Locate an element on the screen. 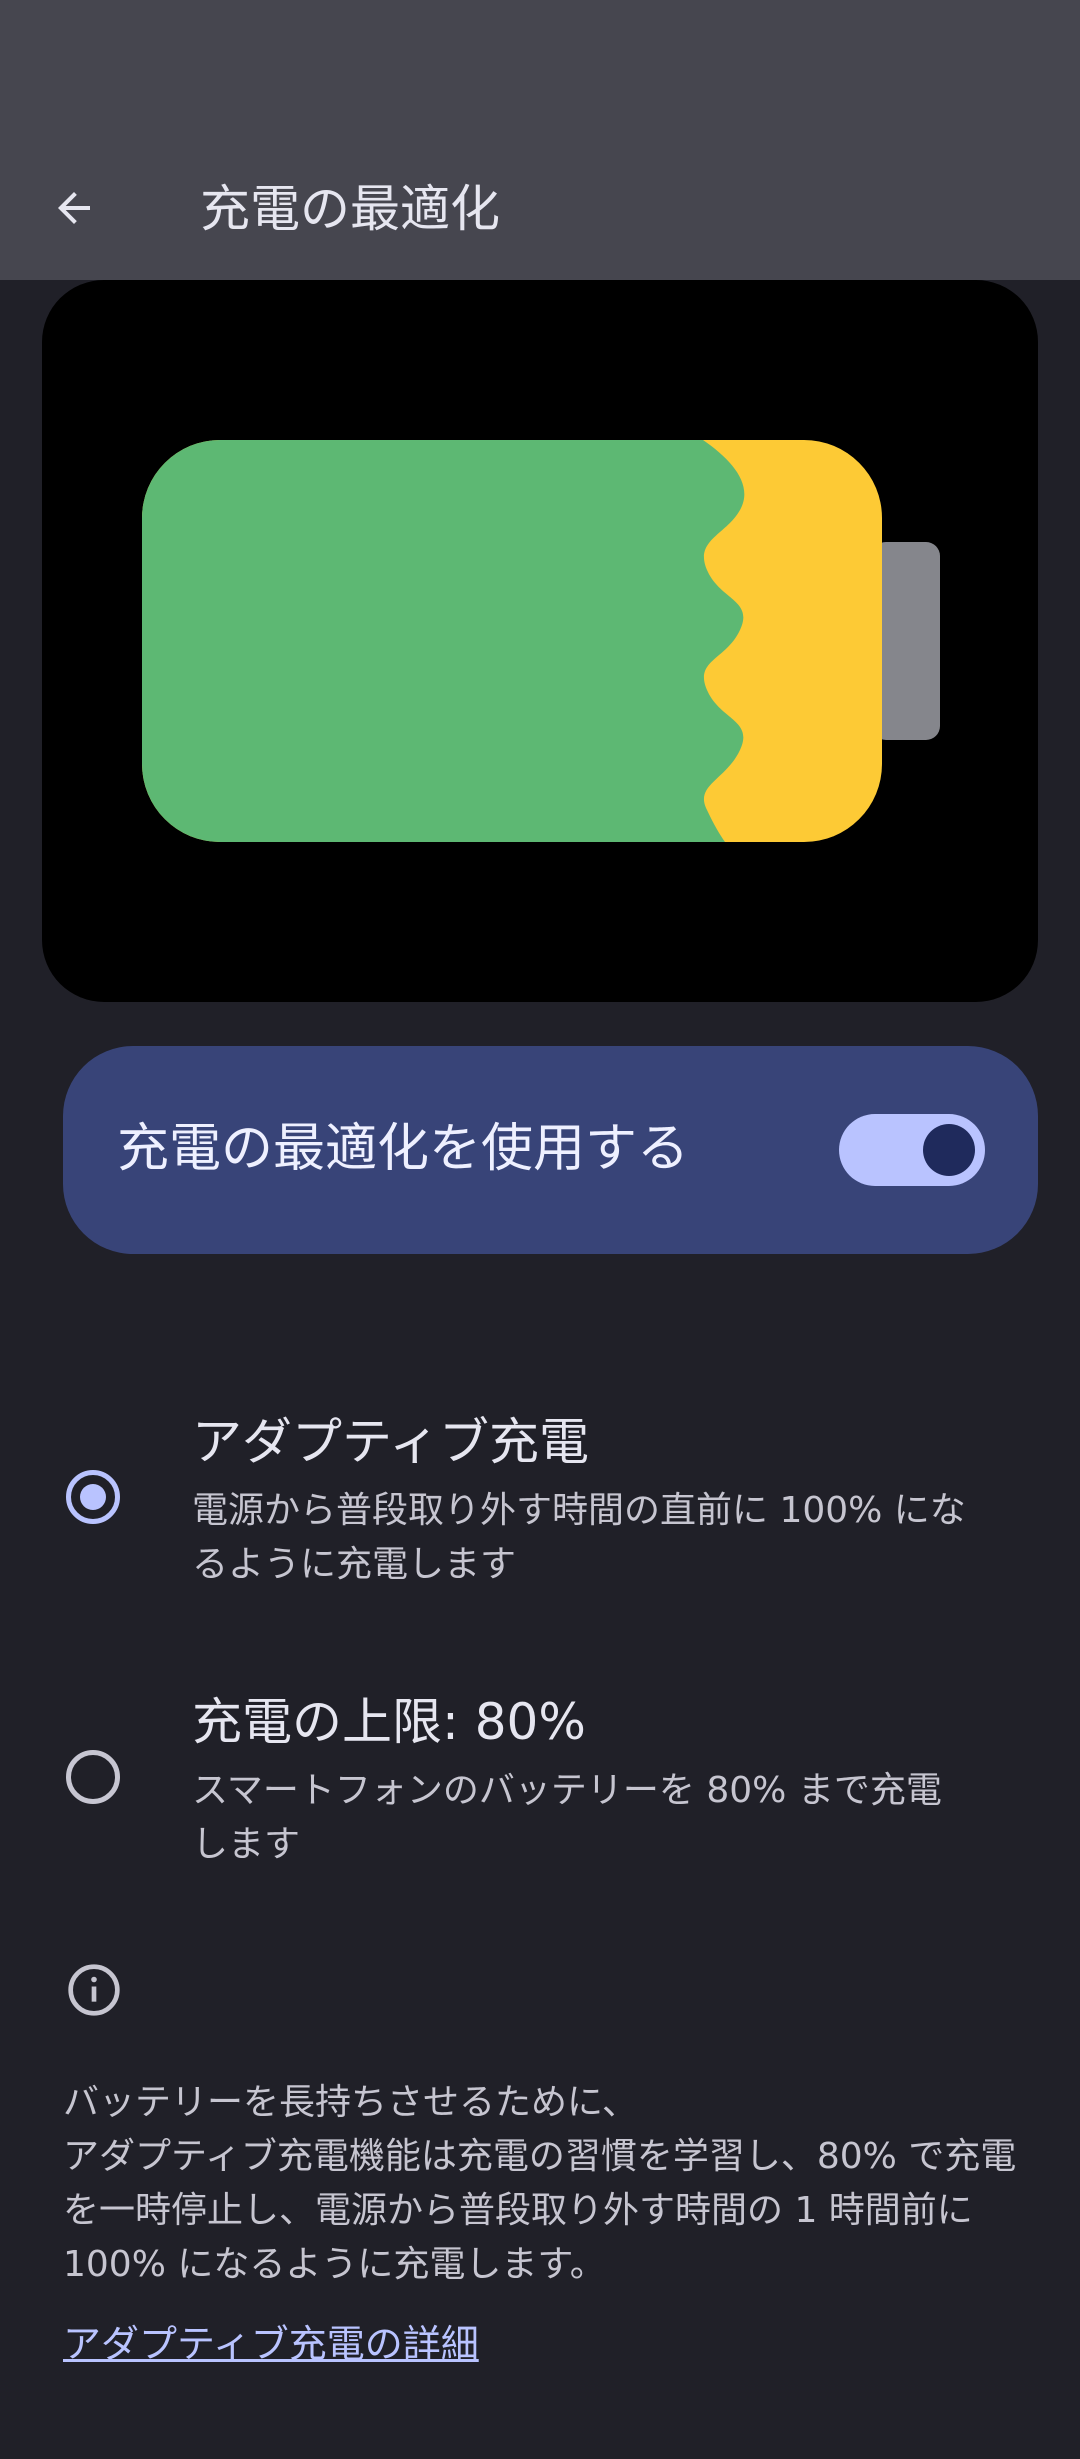 The height and width of the screenshot is (2459, 1080). learn-more-link: アダプティブ充電の詳細 is located at coordinates (271, 2344).